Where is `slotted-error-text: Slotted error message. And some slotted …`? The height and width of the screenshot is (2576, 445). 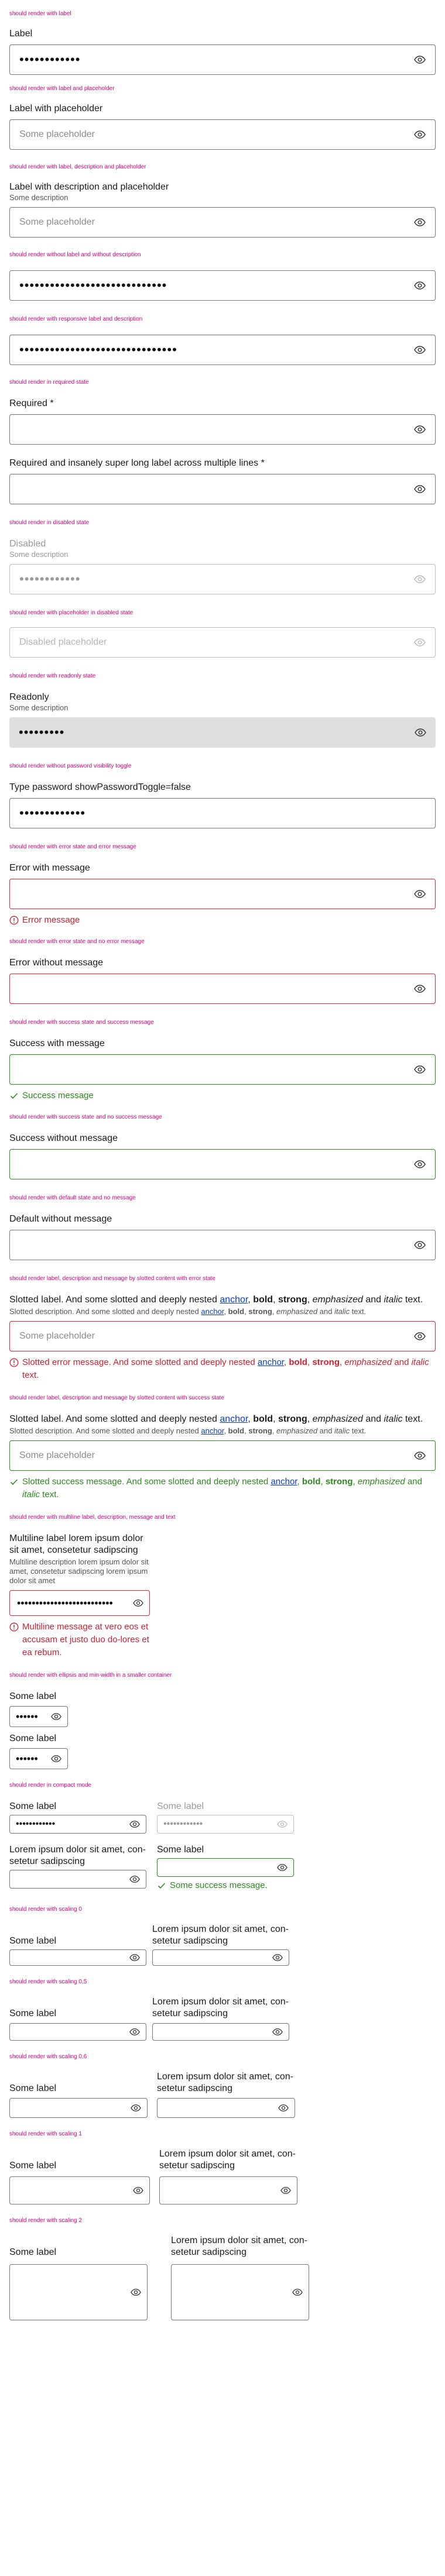
slotted-error-text: Slotted error message. And some slotted … is located at coordinates (140, 1362).